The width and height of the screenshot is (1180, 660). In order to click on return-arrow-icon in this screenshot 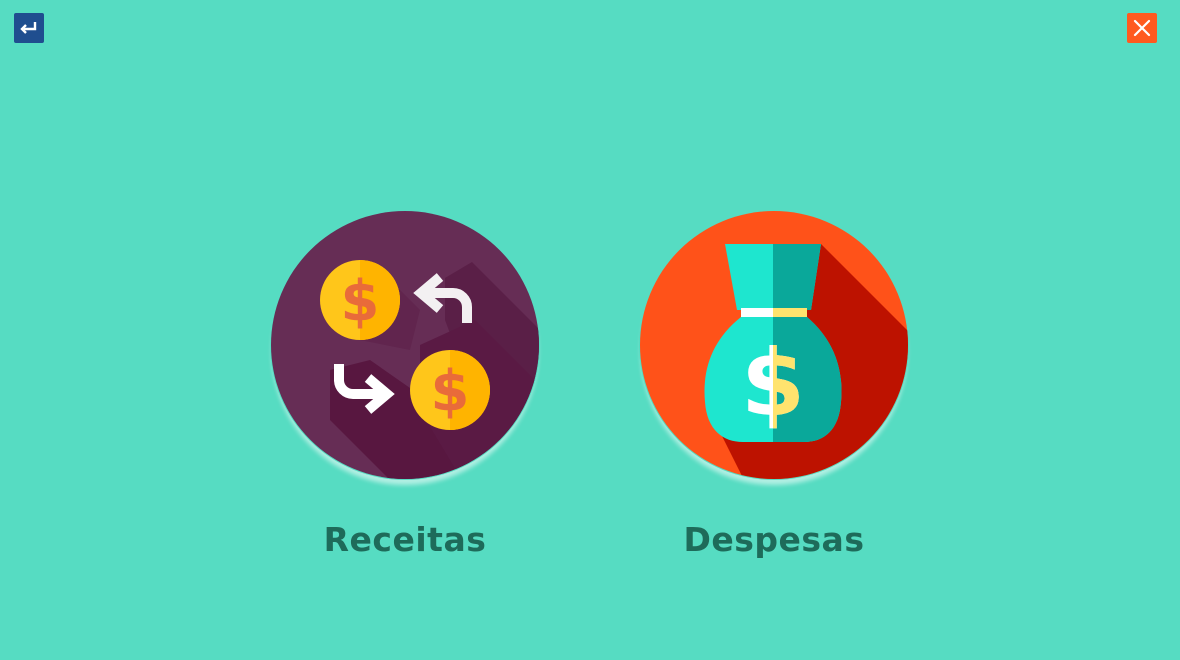, I will do `click(28, 28)`.